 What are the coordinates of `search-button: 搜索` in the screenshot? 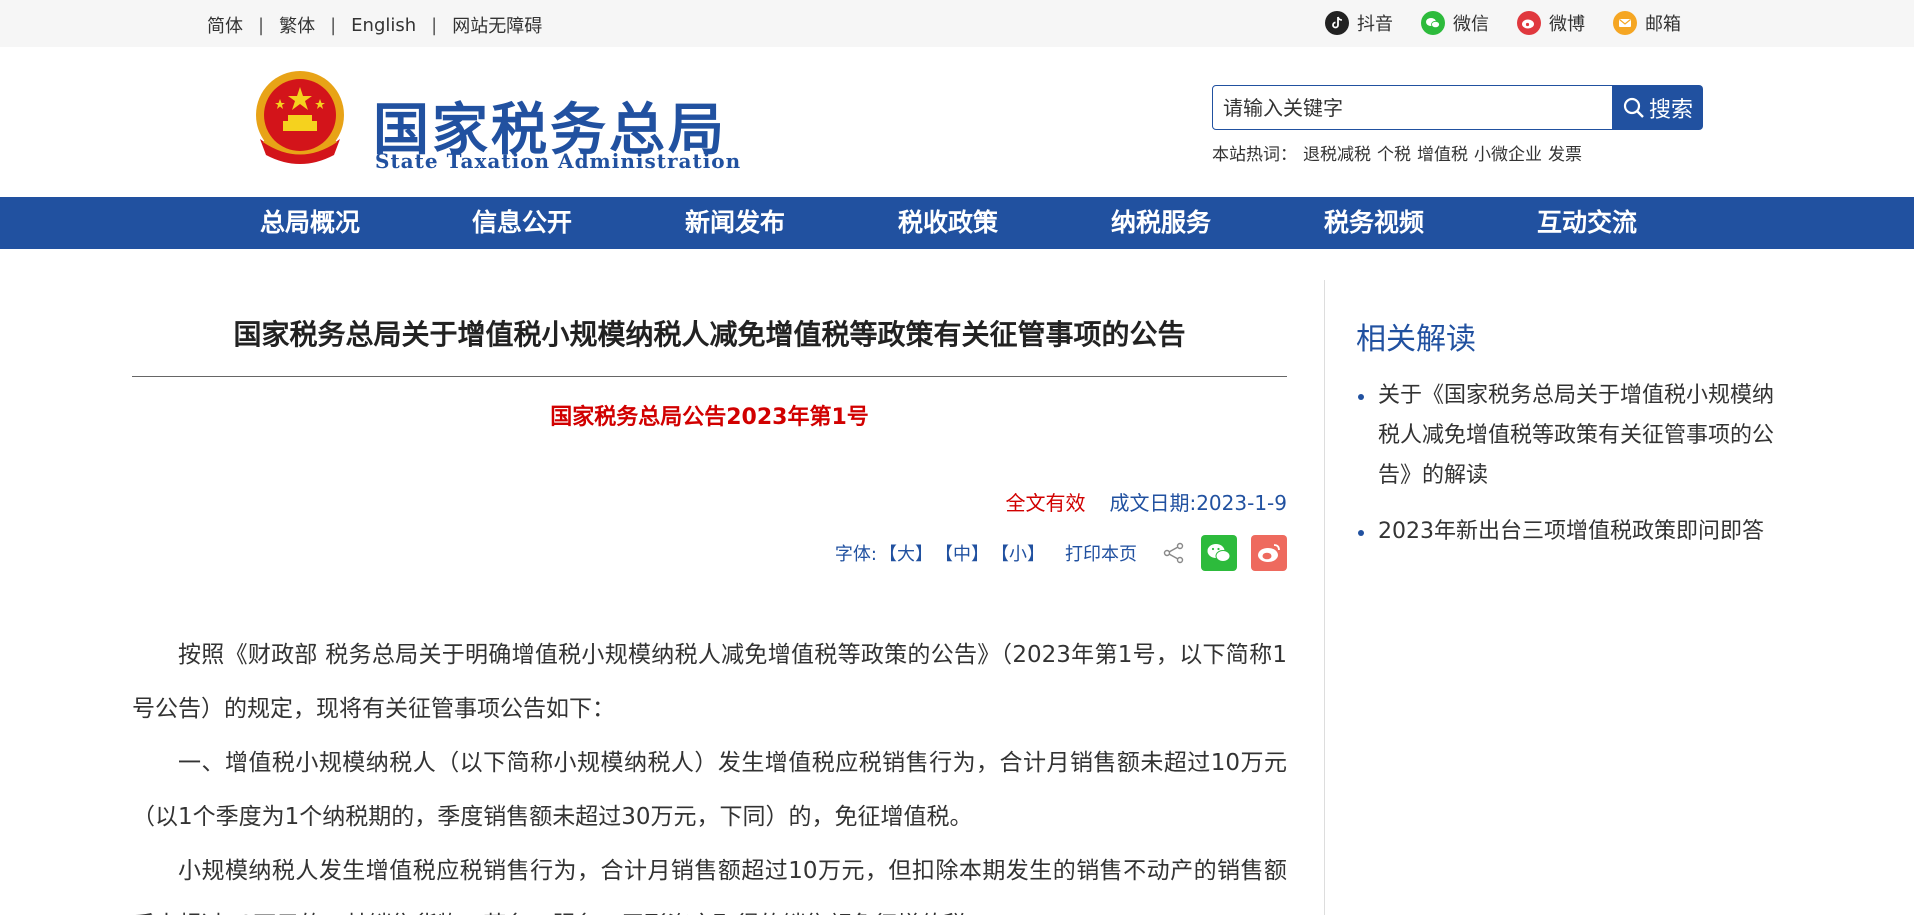 It's located at (1658, 107).